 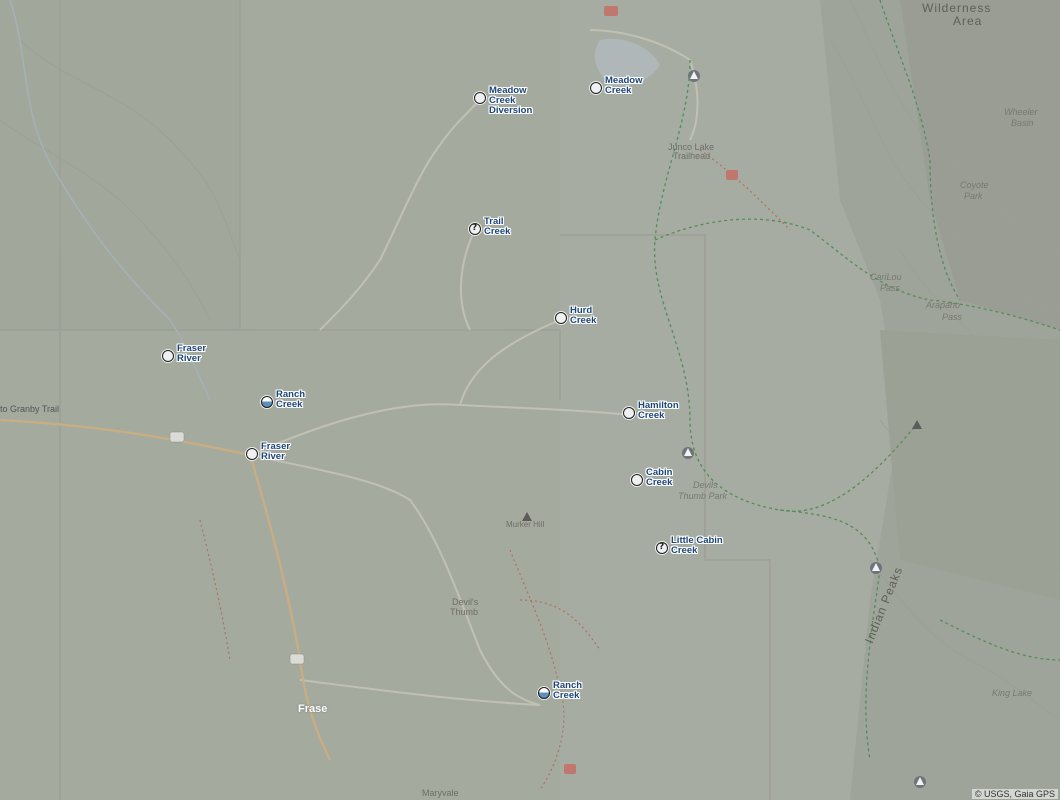 I want to click on map-attribution: © USGS, Gaia GPS, so click(x=1014, y=794).